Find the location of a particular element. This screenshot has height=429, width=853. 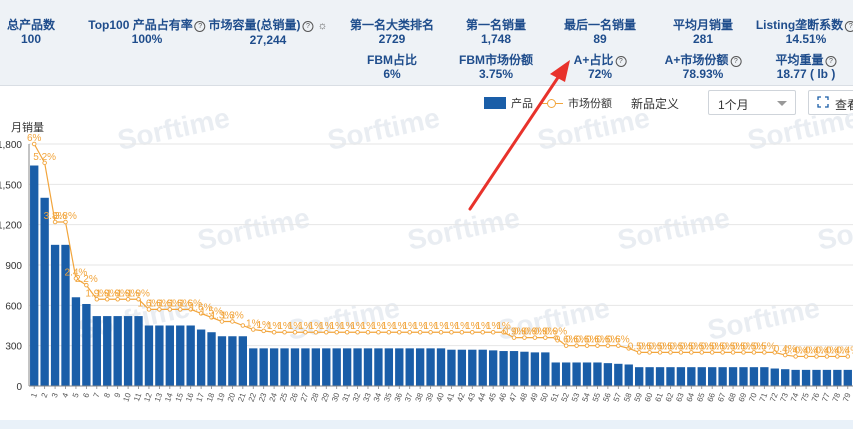

annotation-arrow is located at coordinates (519, 135).